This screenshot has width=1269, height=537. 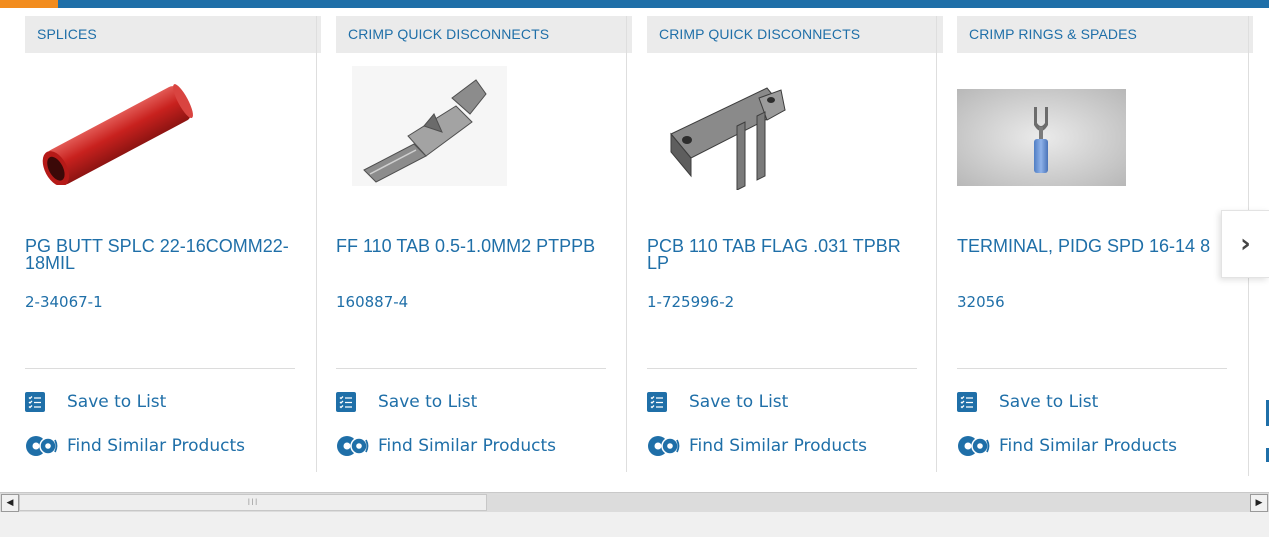 I want to click on product-title-link: FF 110 TAB 0.5-1.0MM2 PTPPB, so click(x=471, y=246).